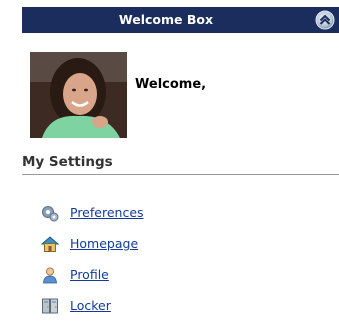 Image resolution: width=339 pixels, height=332 pixels. I want to click on gears-icon, so click(50, 213).